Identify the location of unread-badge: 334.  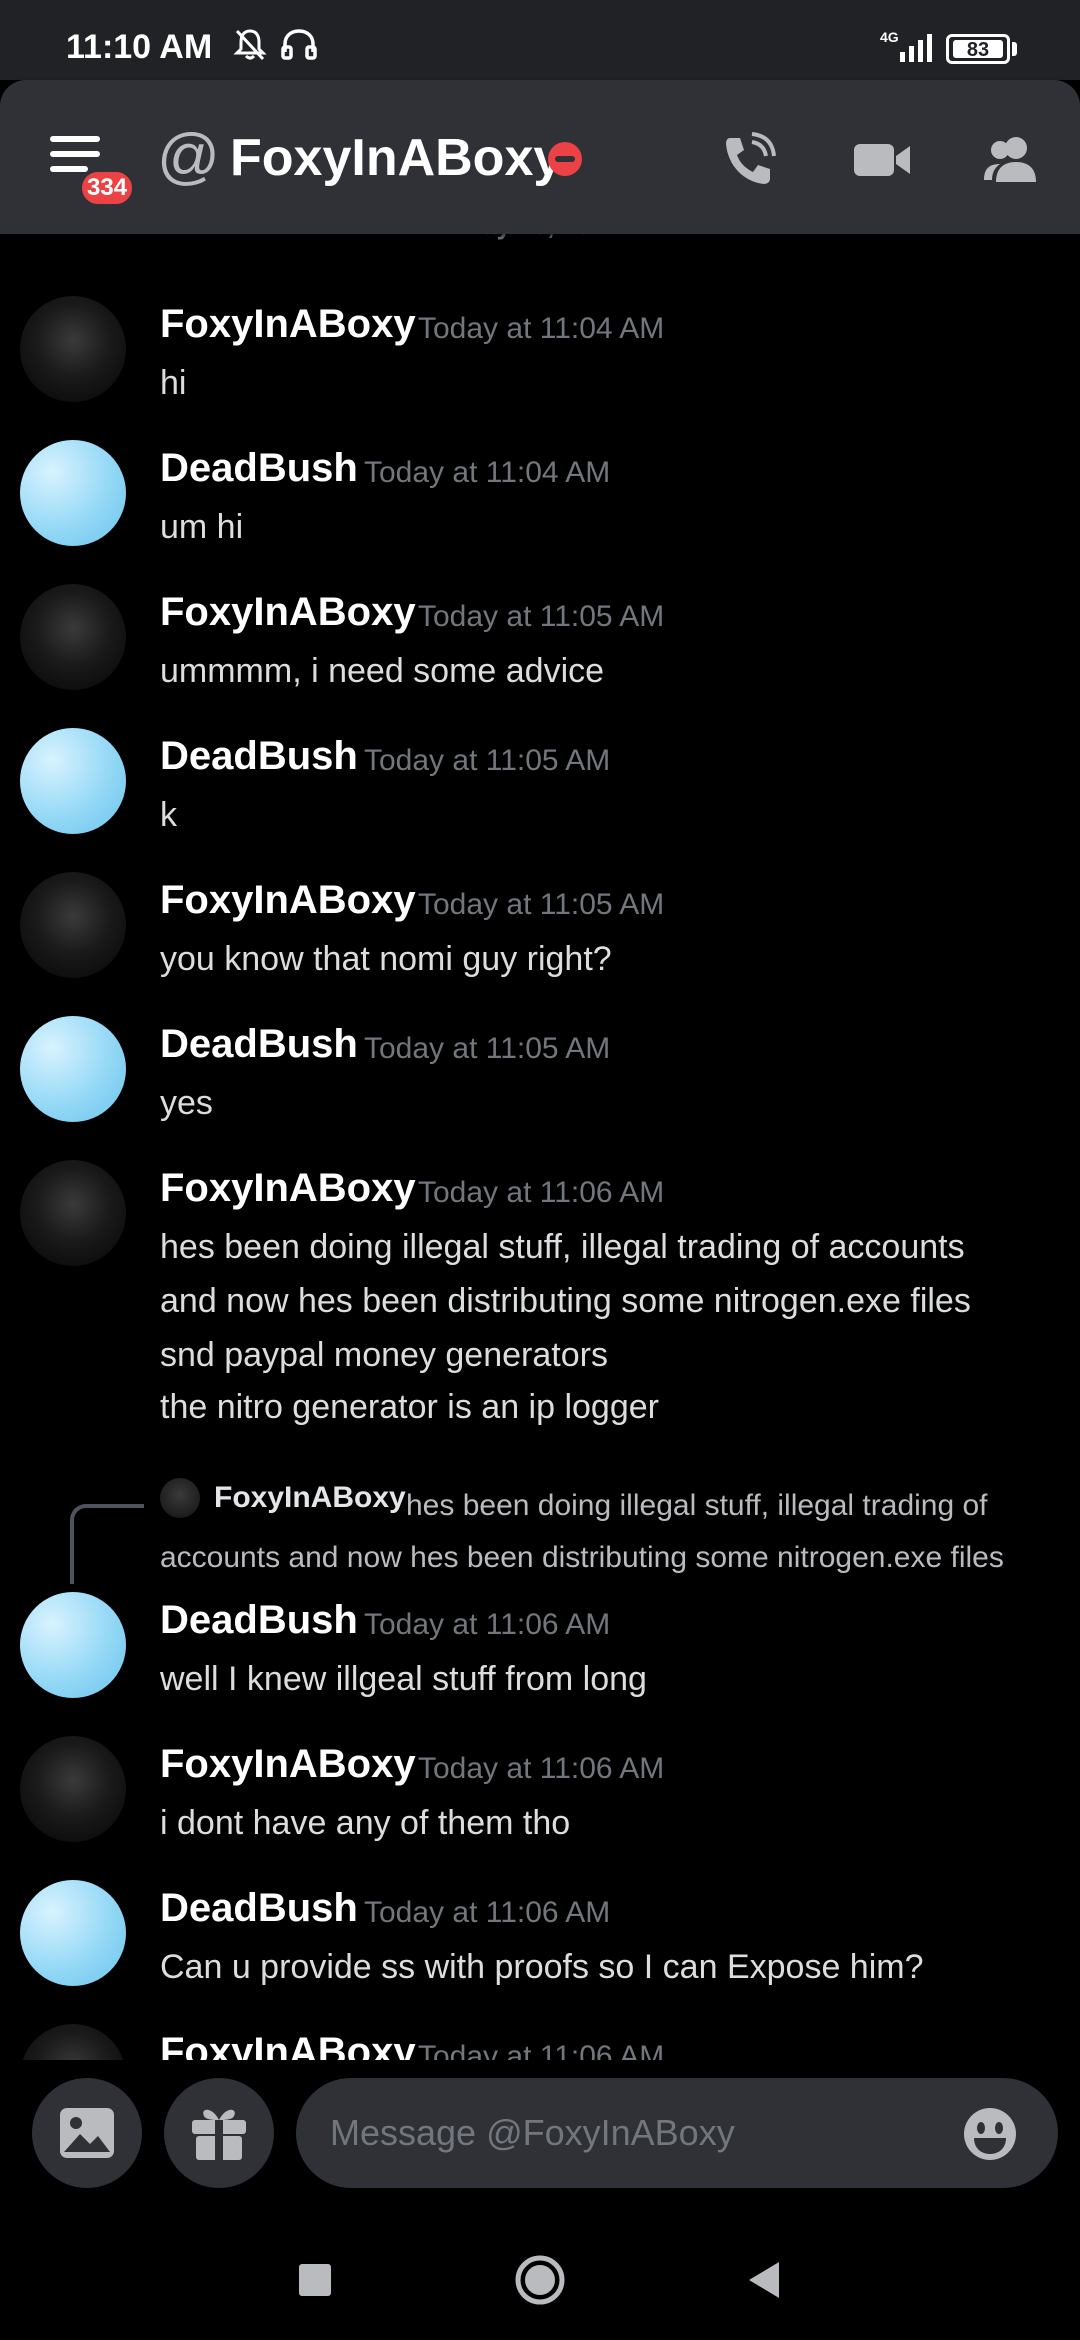
(107, 188).